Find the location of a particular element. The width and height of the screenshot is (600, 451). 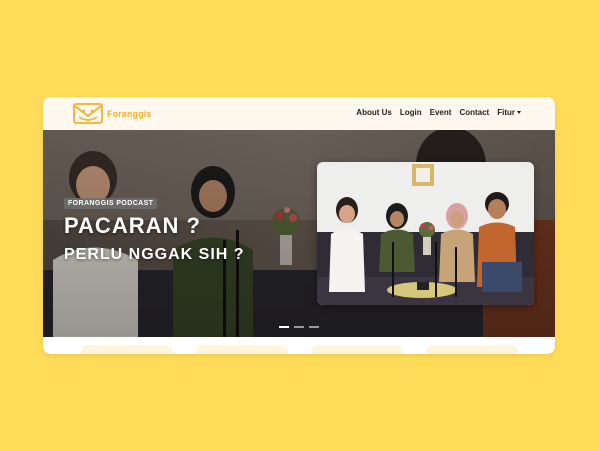

podcast-badge: FORANGGIS PODCAST is located at coordinates (111, 203).